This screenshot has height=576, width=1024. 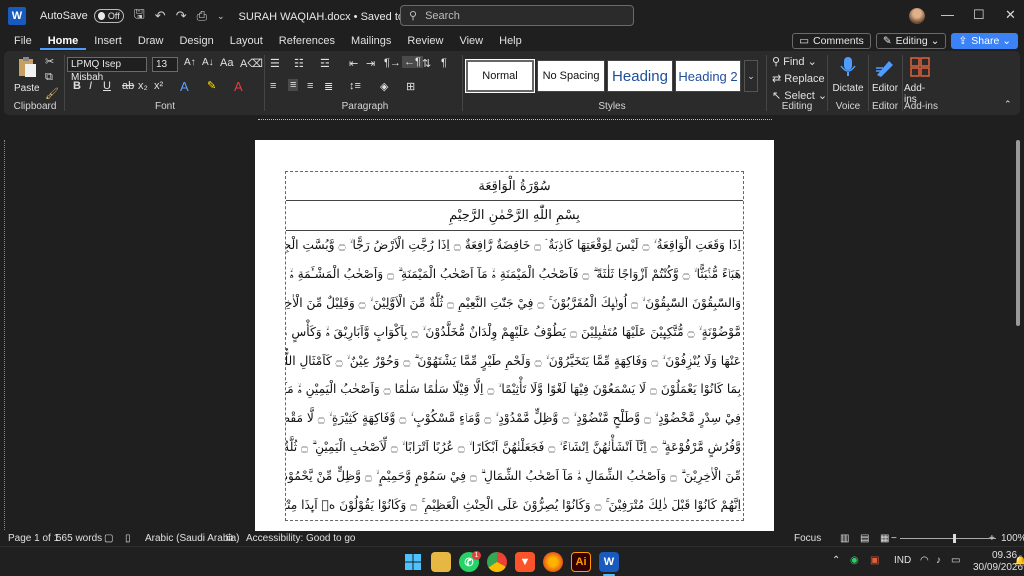 I want to click on focus-button: Focus, so click(x=807, y=538).